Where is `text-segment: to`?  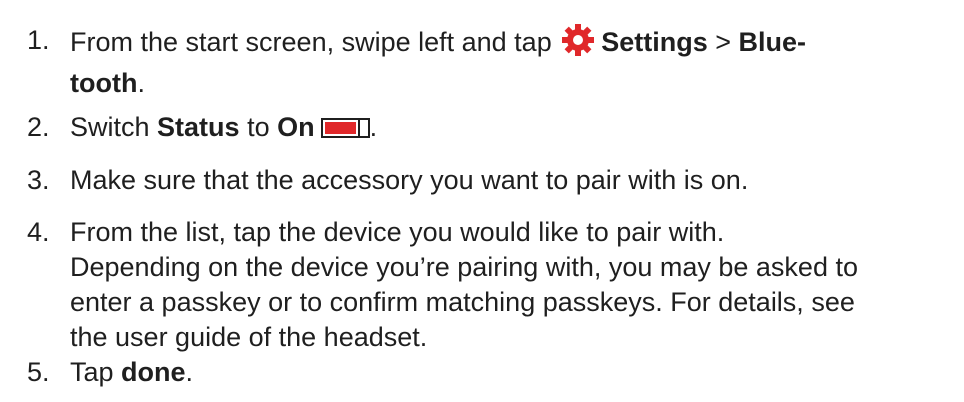
text-segment: to is located at coordinates (258, 127).